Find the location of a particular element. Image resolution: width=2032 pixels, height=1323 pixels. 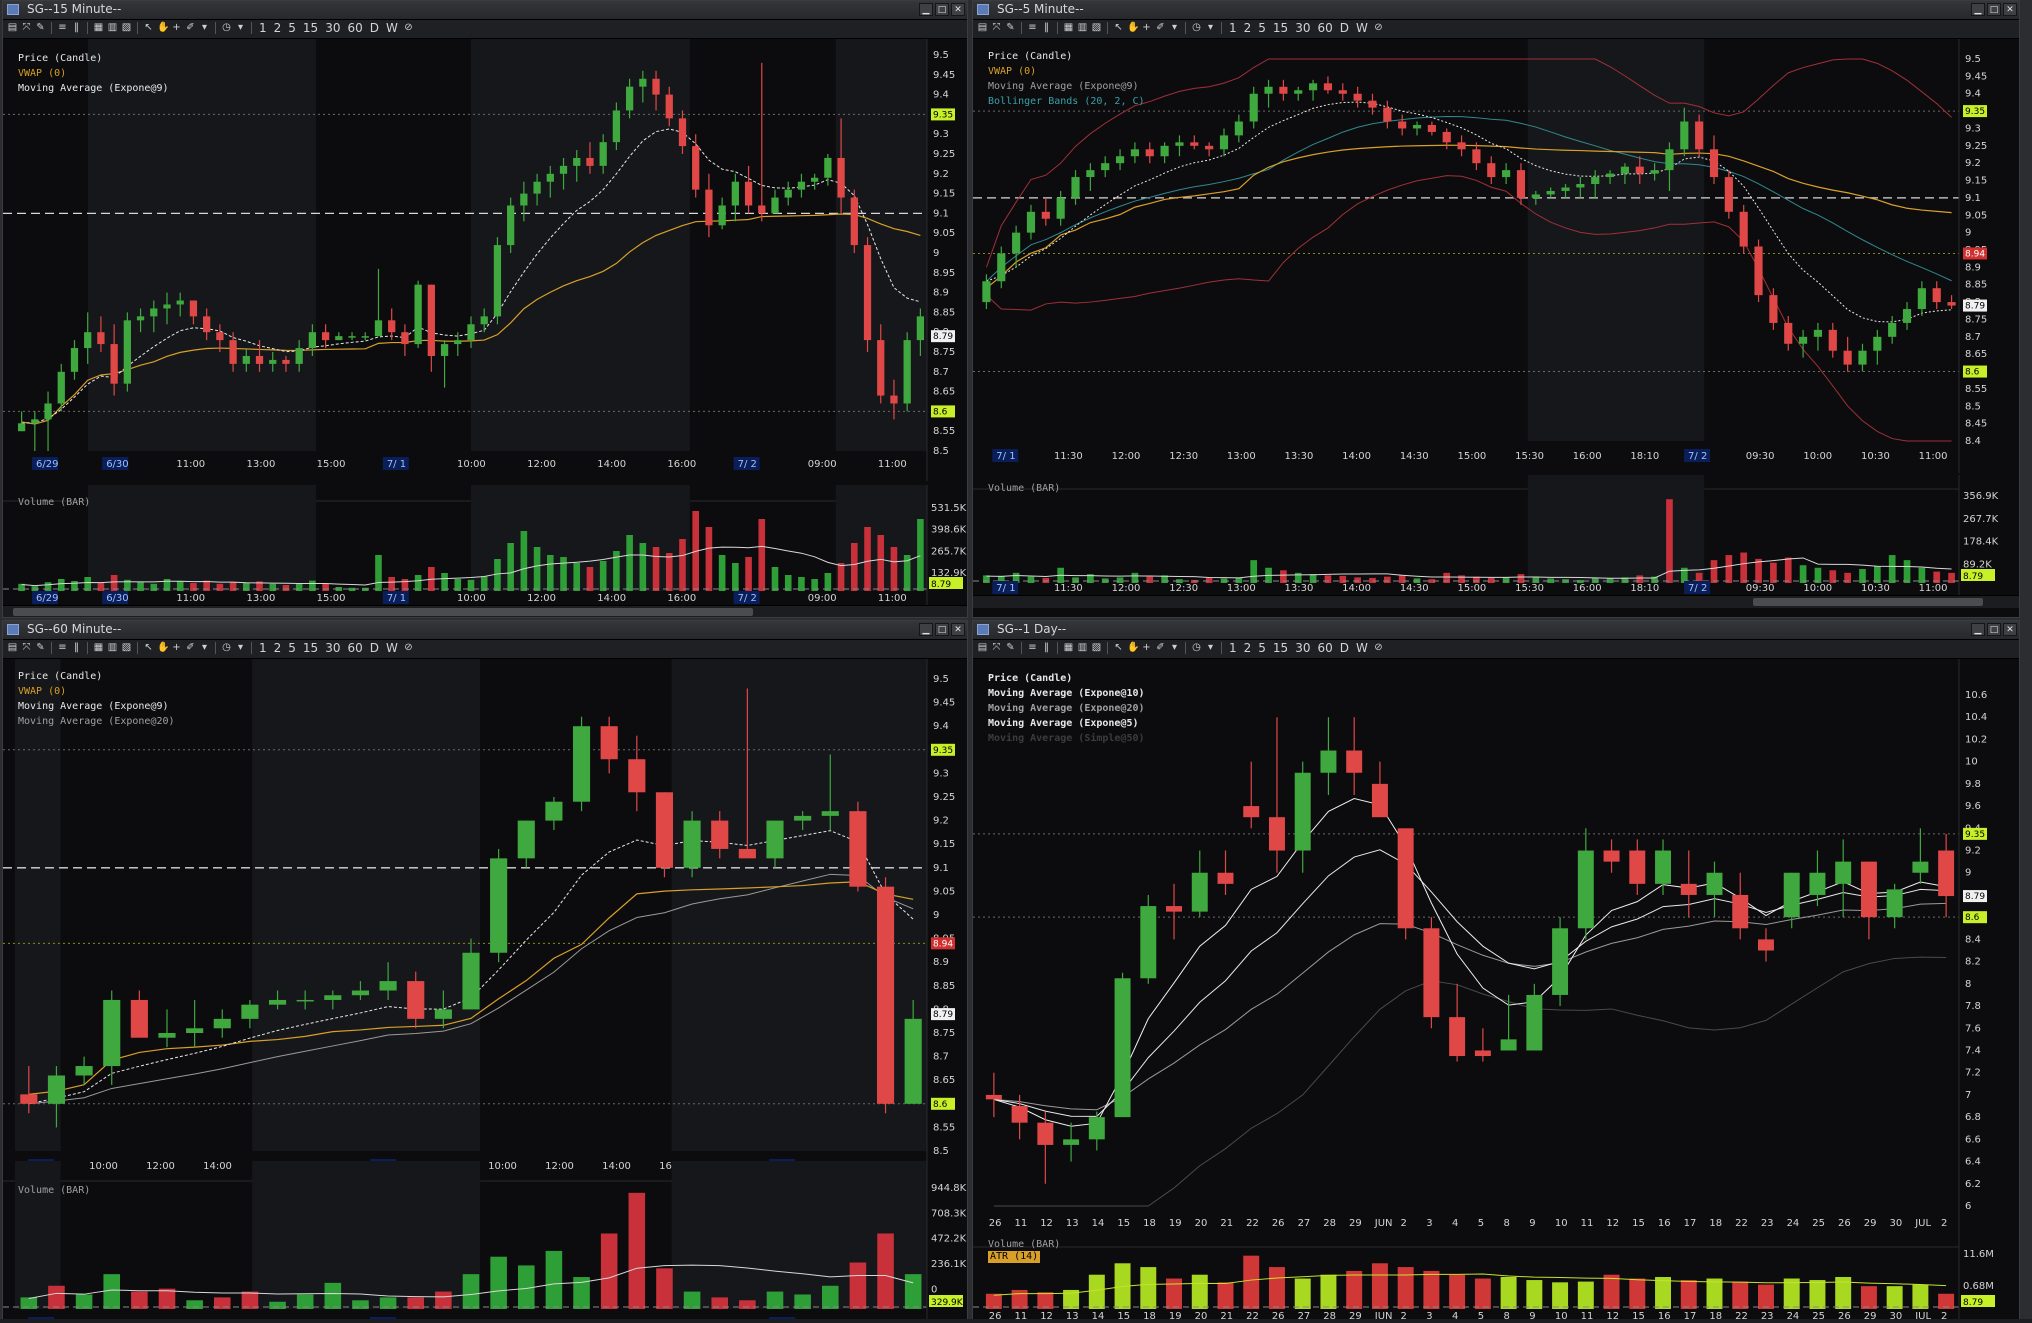

list-icon: ≡ is located at coordinates (1032, 28).